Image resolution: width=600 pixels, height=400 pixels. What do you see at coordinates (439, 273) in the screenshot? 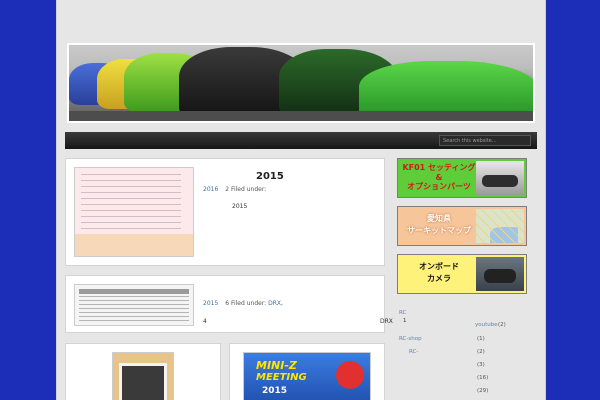
I see `banner-camera-text: オンボード カメラ` at bounding box center [439, 273].